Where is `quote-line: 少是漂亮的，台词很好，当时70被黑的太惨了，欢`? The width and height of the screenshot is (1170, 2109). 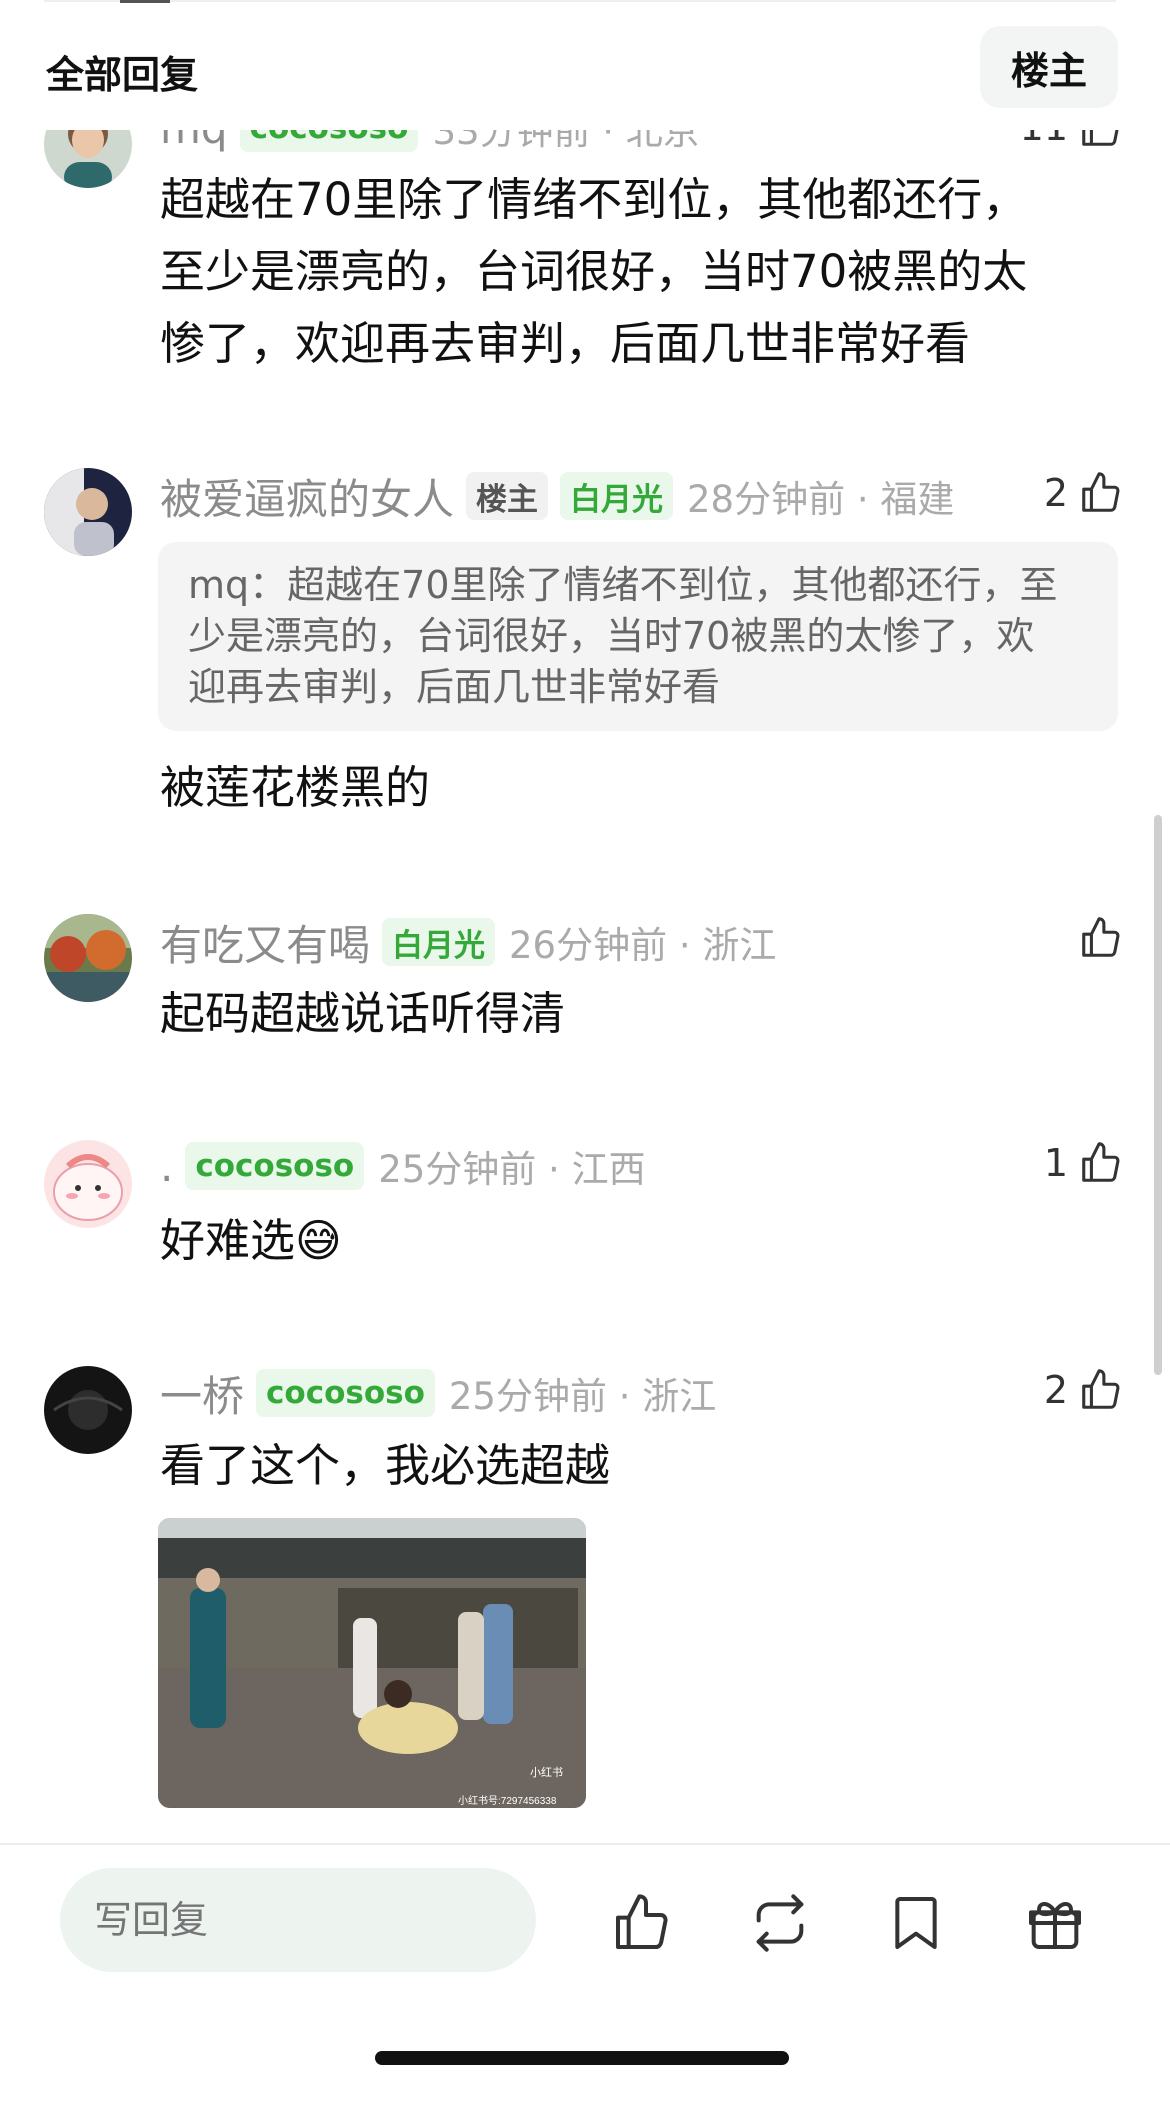 quote-line: 少是漂亮的，台词很好，当时70被黑的太惨了，欢 is located at coordinates (611, 636).